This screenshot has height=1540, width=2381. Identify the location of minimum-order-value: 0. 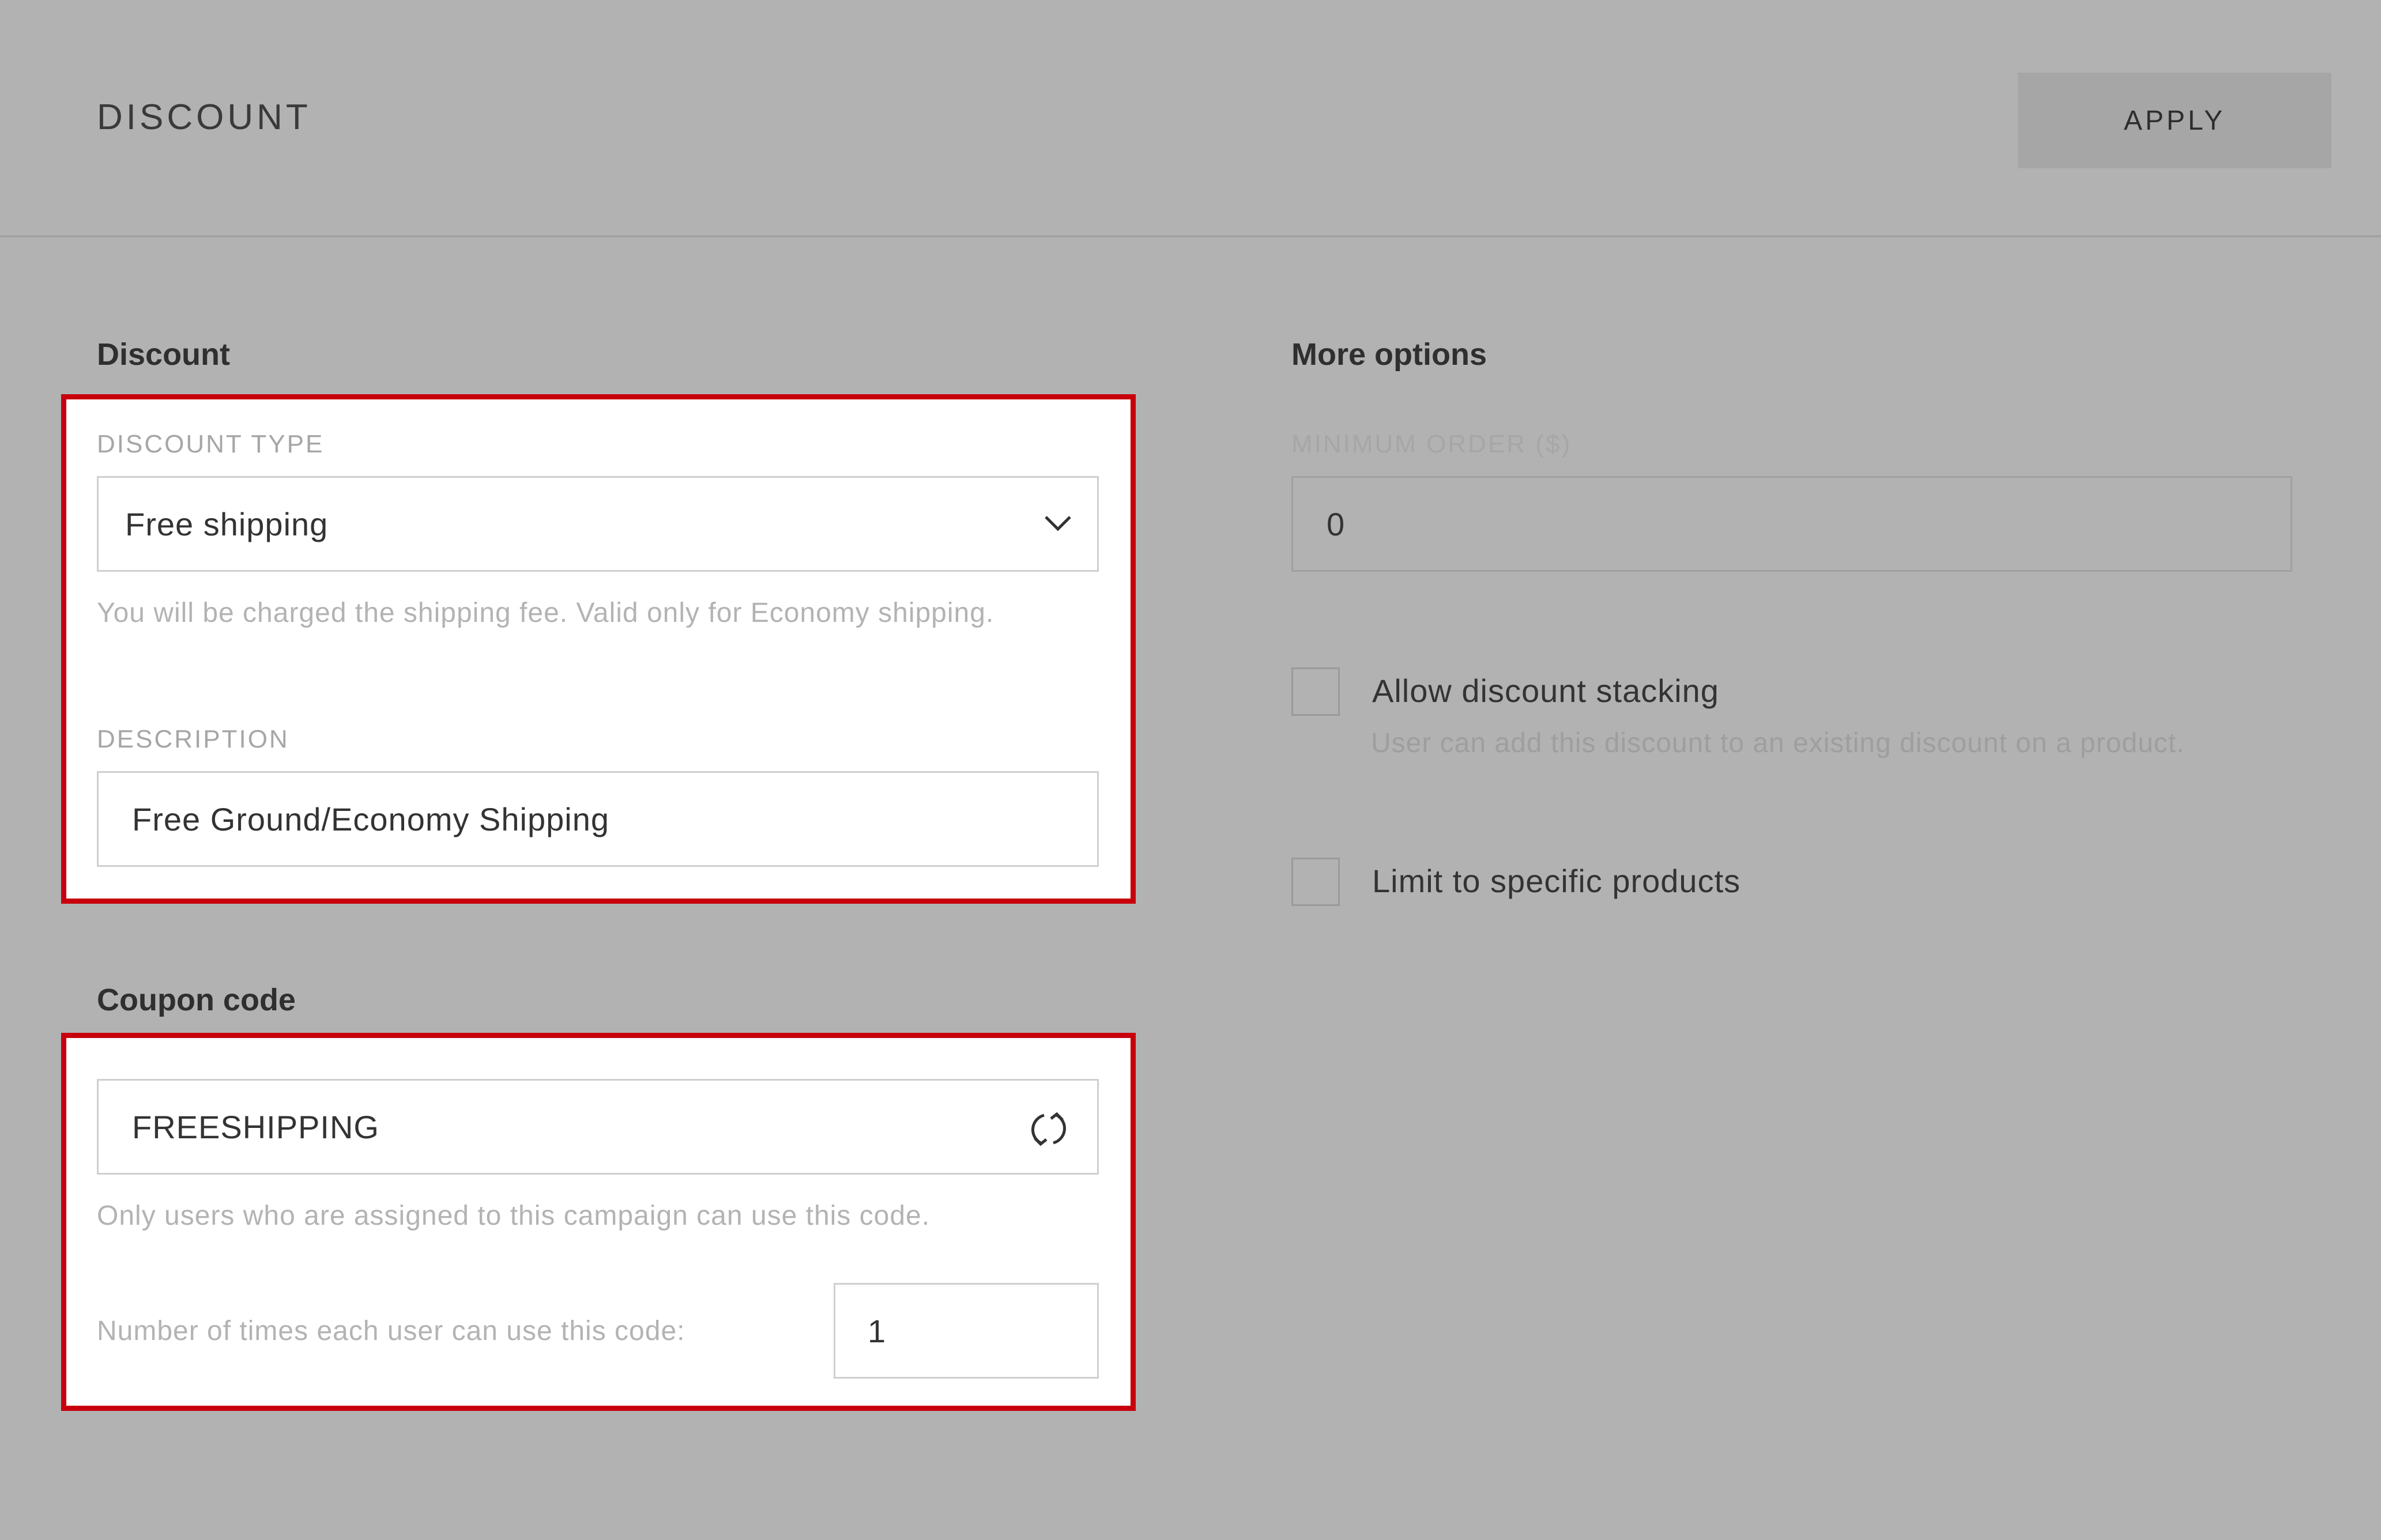
(1336, 523).